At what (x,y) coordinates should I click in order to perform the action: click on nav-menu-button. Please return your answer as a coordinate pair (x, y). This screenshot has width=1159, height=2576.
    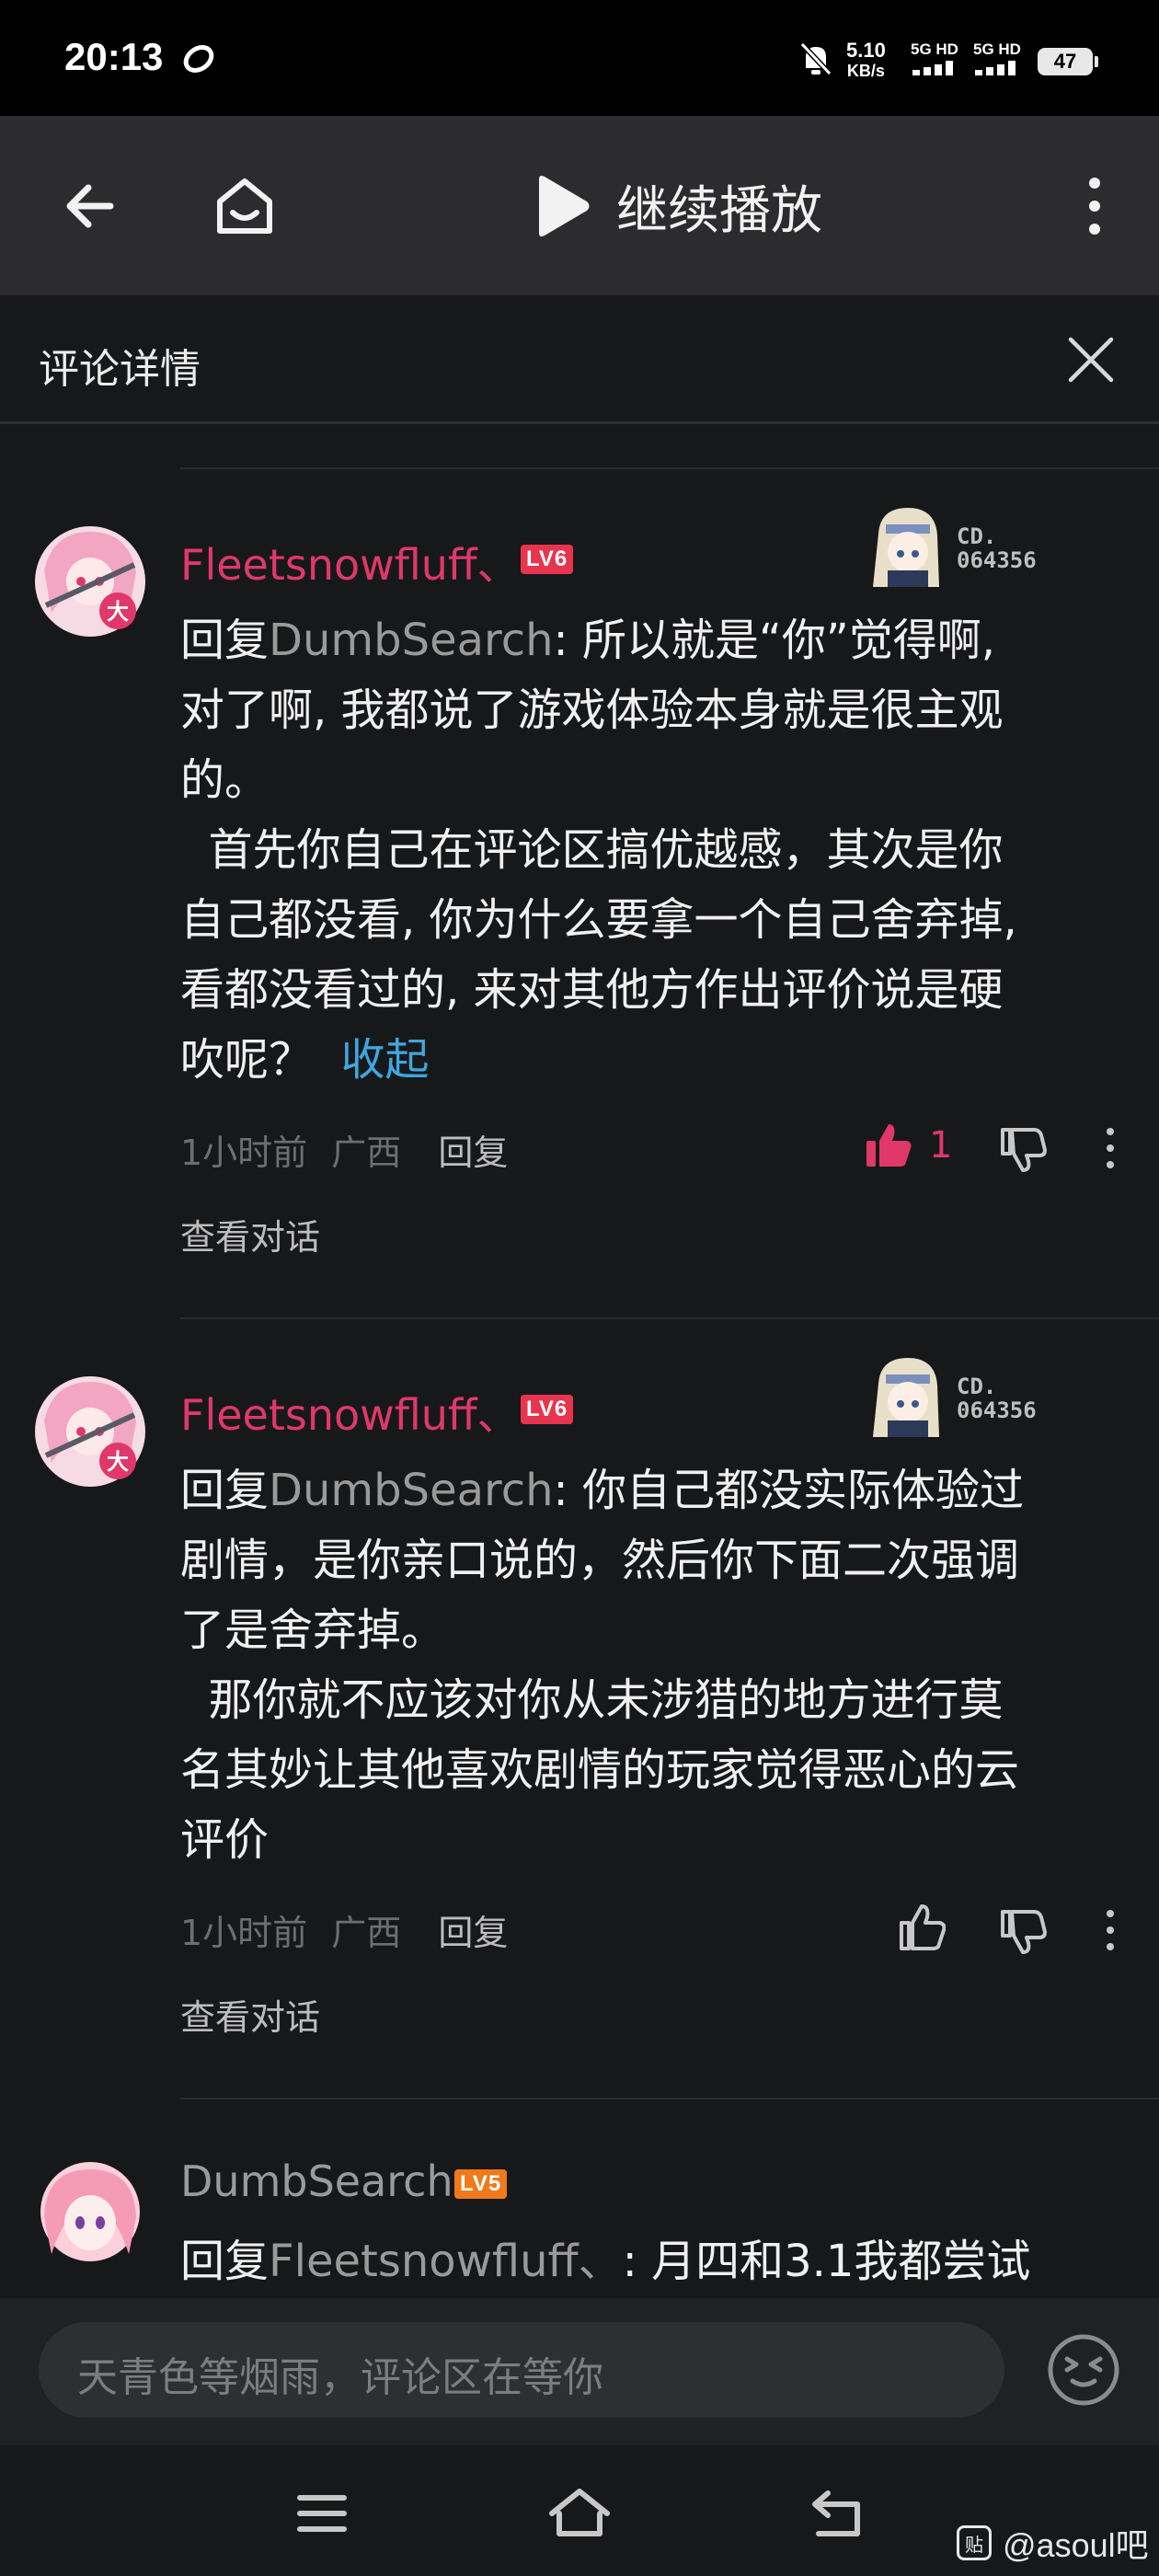
    Looking at the image, I should click on (322, 2513).